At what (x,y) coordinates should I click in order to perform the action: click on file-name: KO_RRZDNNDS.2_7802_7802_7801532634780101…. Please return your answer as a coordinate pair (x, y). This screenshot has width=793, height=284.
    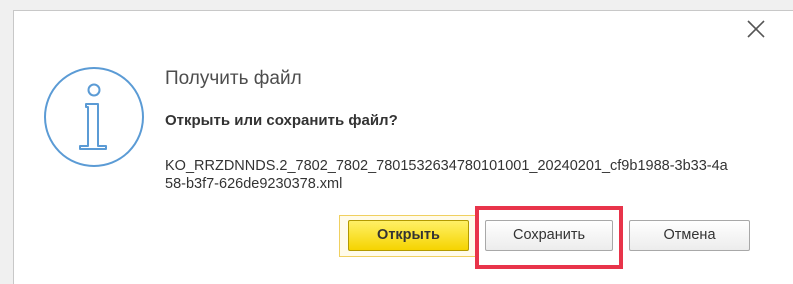
    Looking at the image, I should click on (446, 175).